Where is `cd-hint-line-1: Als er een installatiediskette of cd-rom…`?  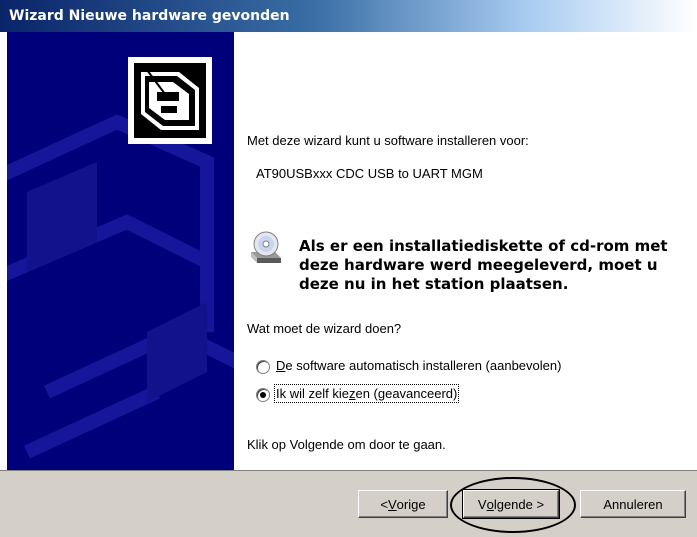 cd-hint-line-1: Als er een installatiediskette of cd-rom… is located at coordinates (483, 246).